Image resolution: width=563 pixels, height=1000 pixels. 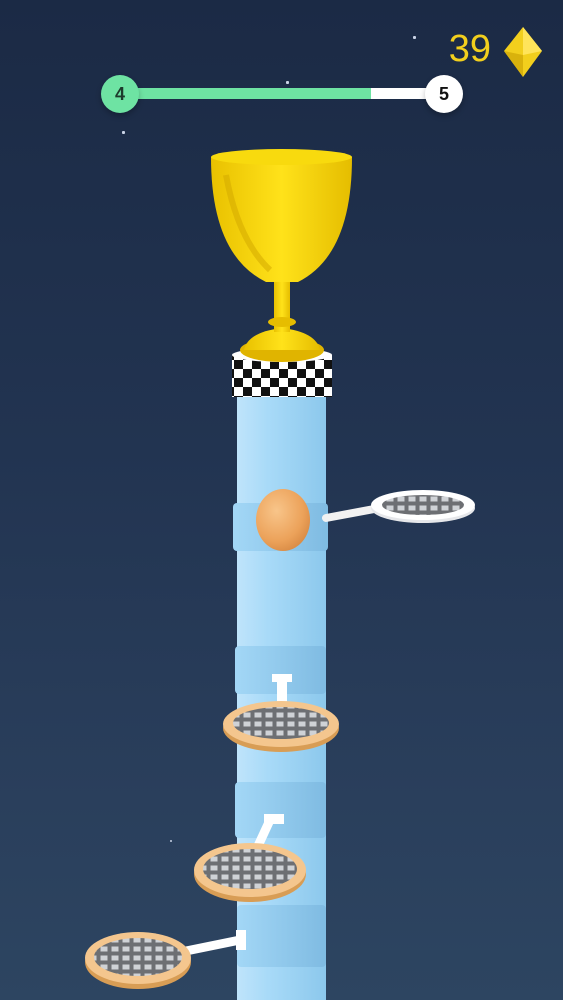 What do you see at coordinates (523, 52) in the screenshot?
I see `gem-icon` at bounding box center [523, 52].